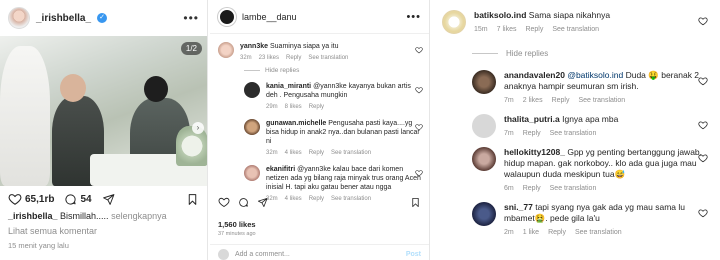 Image resolution: width=720 pixels, height=260 pixels. I want to click on comment-username: hellokitty1208_, so click(534, 152).